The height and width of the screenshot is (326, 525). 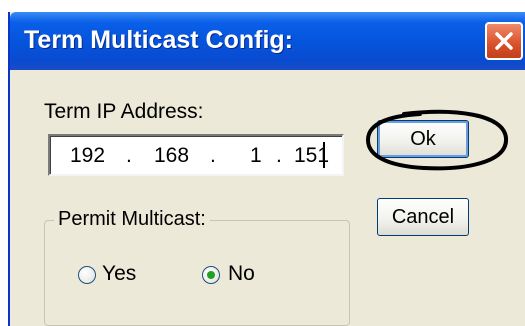 I want to click on cancel-button: Cancel, so click(x=423, y=217).